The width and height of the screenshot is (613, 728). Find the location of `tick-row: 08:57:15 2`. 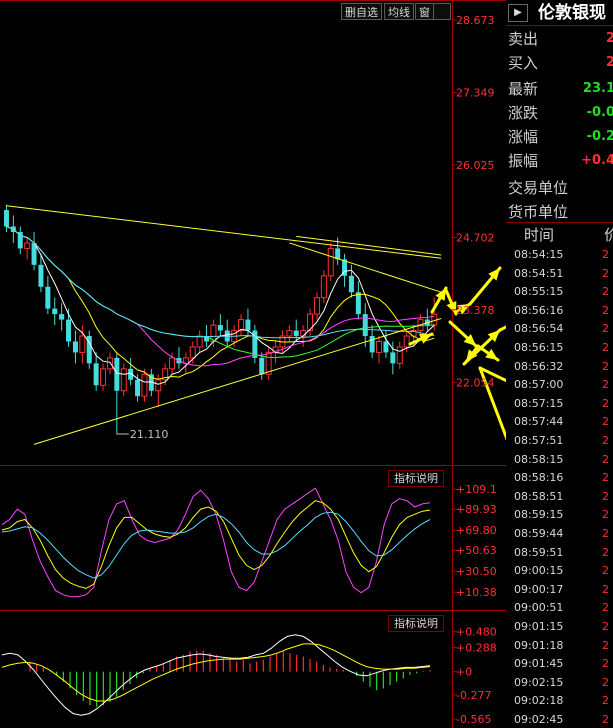

tick-row: 08:57:15 2 is located at coordinates (559, 403).